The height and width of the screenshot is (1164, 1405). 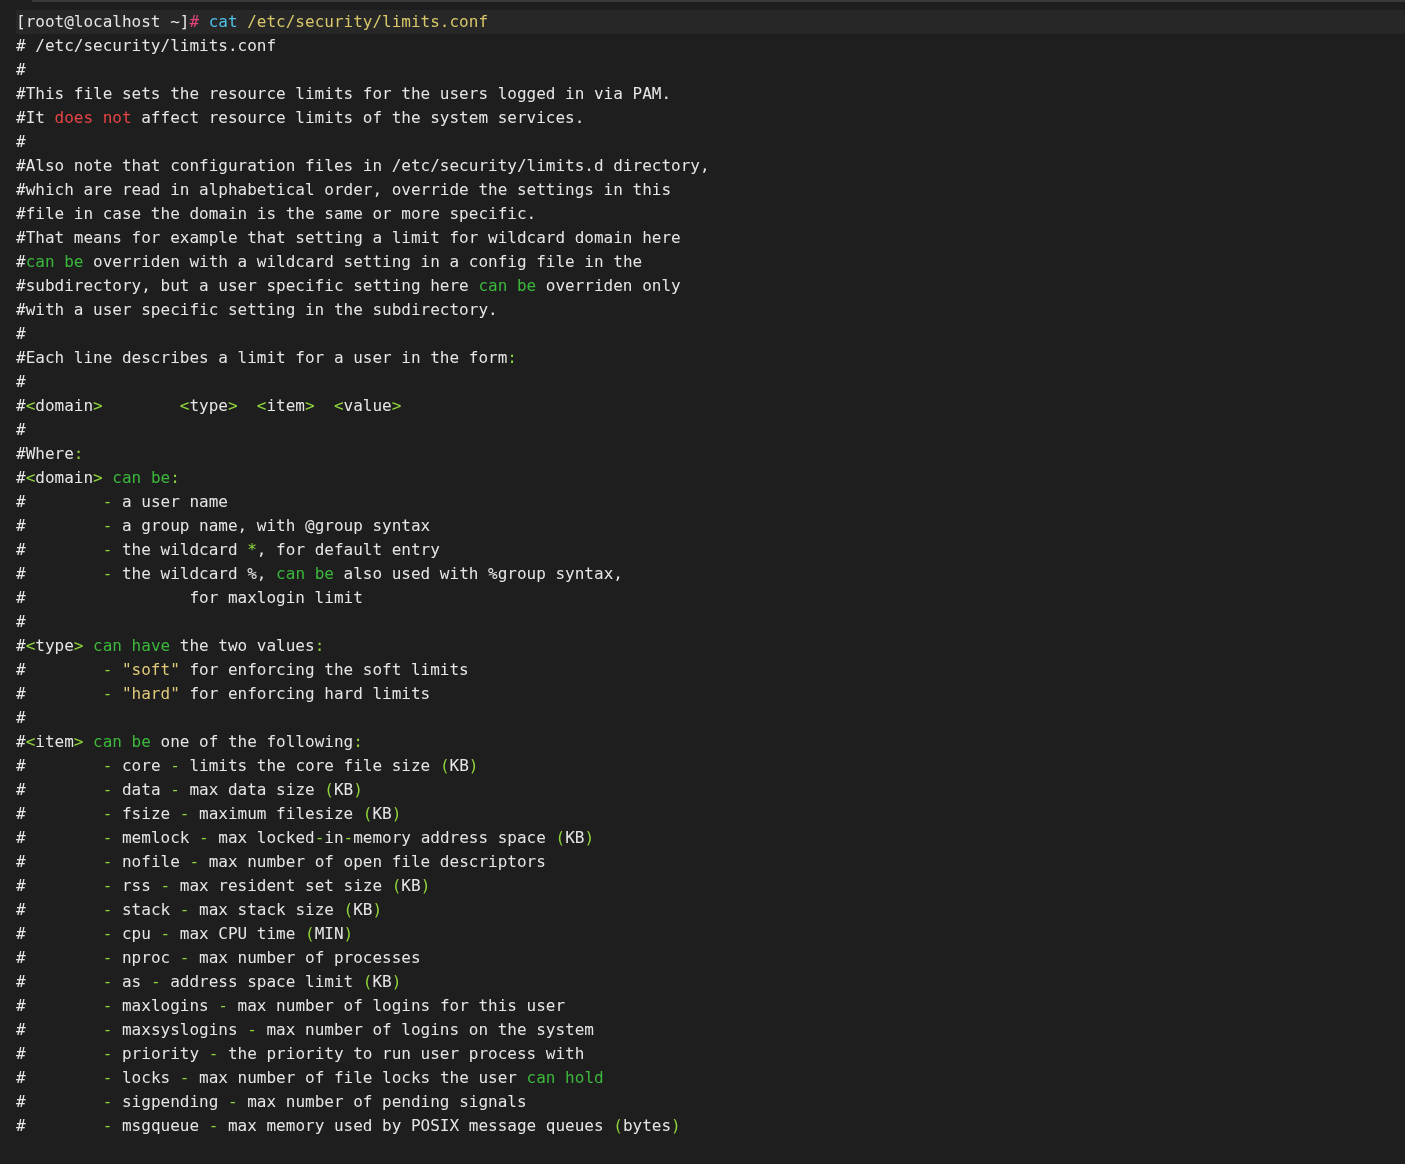 What do you see at coordinates (348, 286) in the screenshot?
I see `terminal-line: #subdirectory, but a user specific setting here can be overriden only` at bounding box center [348, 286].